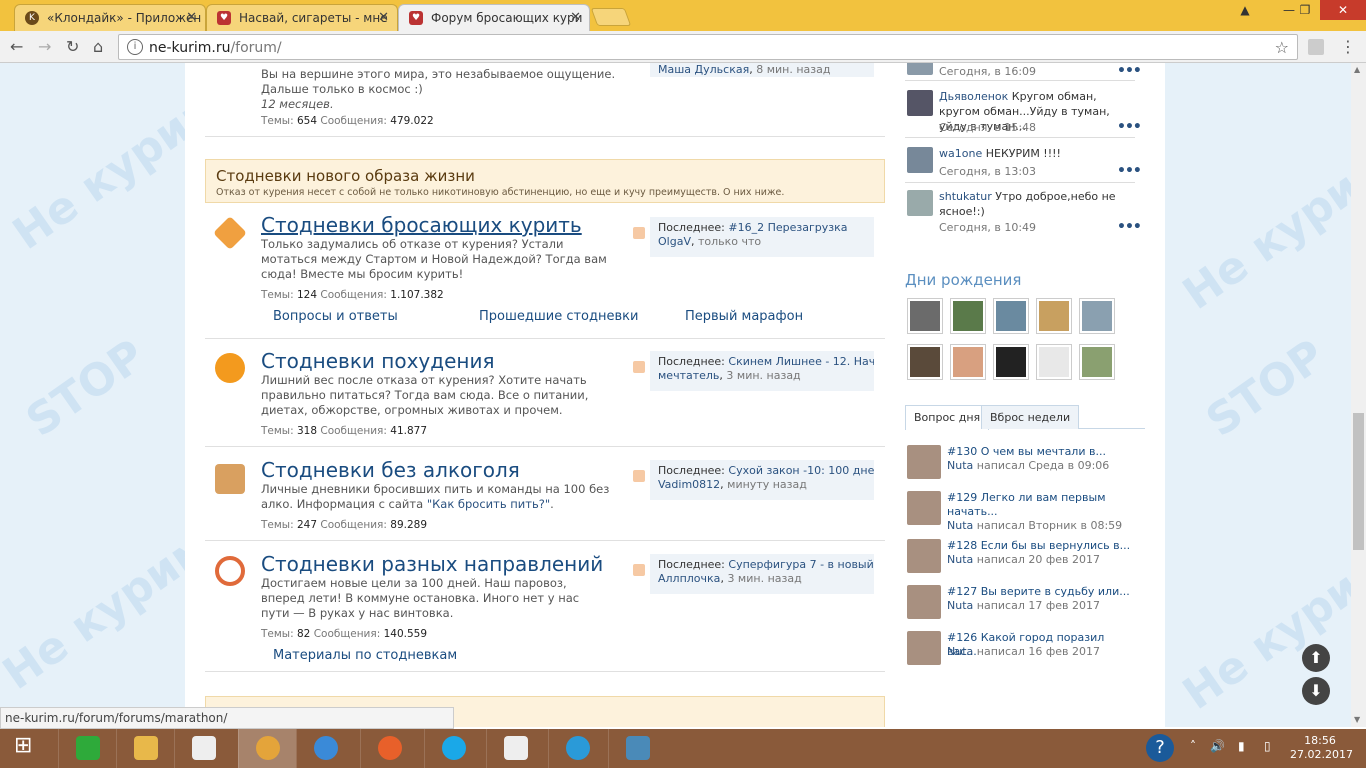 The image size is (1366, 768). Describe the element at coordinates (973, 96) in the screenshot. I see `post-user: Дьяволенок` at that location.